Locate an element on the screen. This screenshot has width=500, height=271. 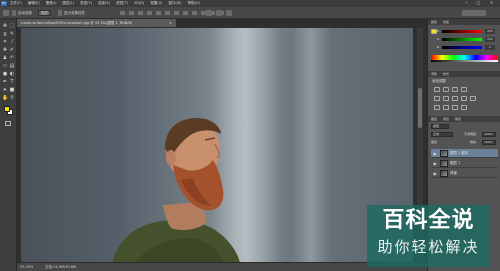
curves-adjust-icon is located at coordinates (455, 89).